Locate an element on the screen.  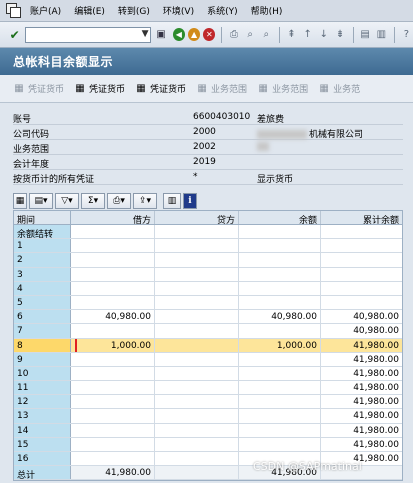
save-icon: ▣ is located at coordinates (161, 35).